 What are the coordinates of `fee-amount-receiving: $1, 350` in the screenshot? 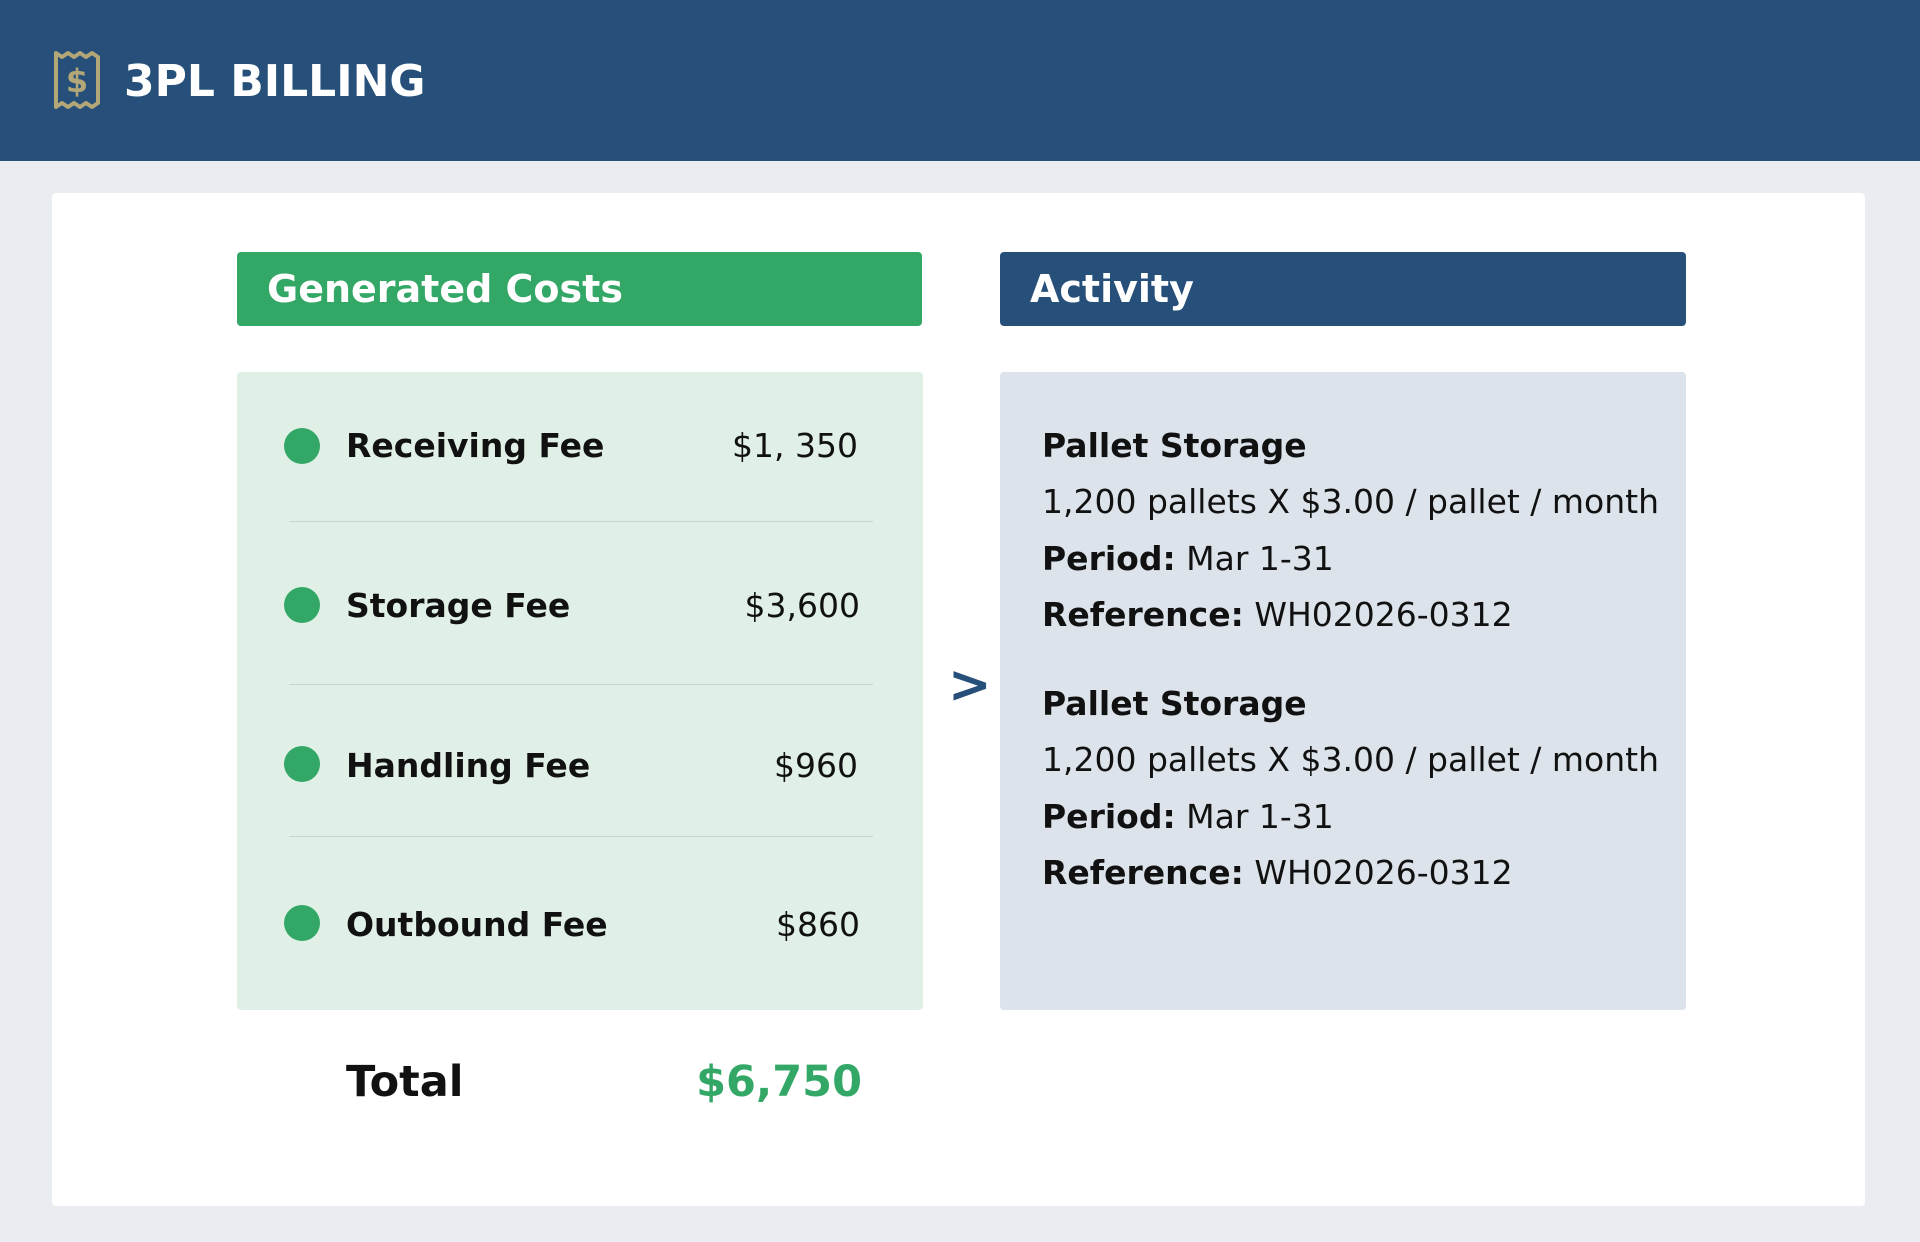 It's located at (795, 445).